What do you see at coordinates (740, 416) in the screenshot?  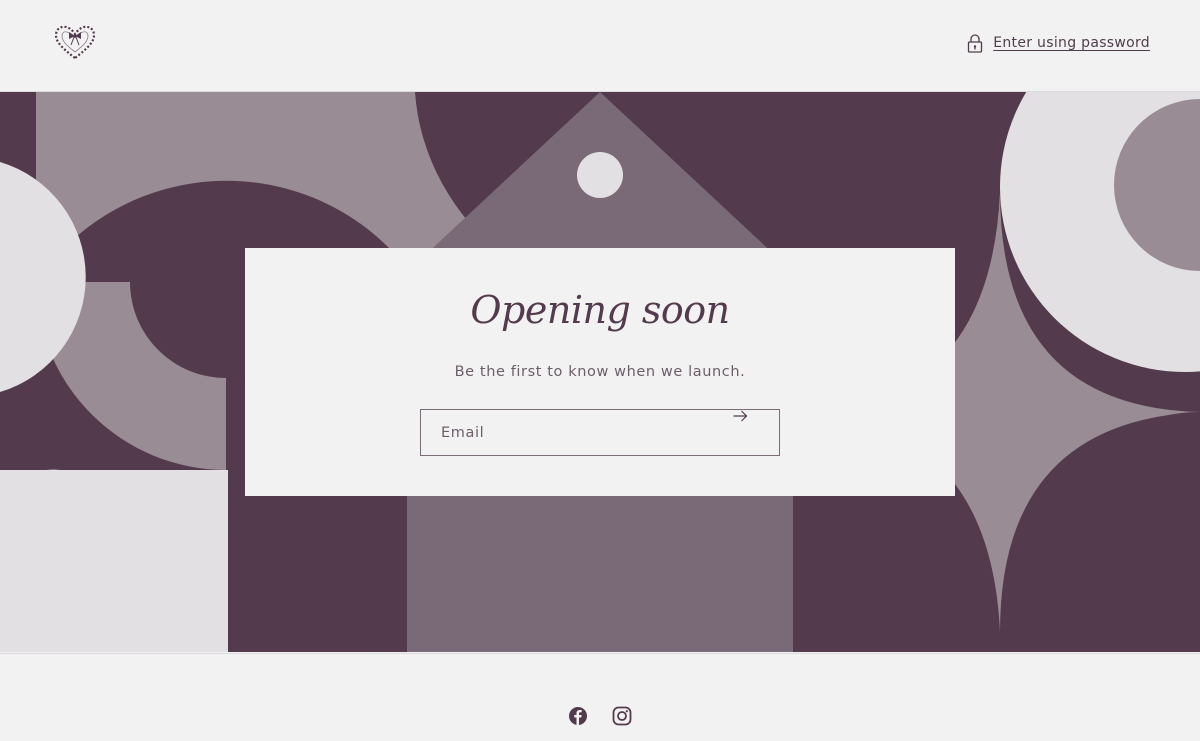 I see `arrow-right-icon` at bounding box center [740, 416].